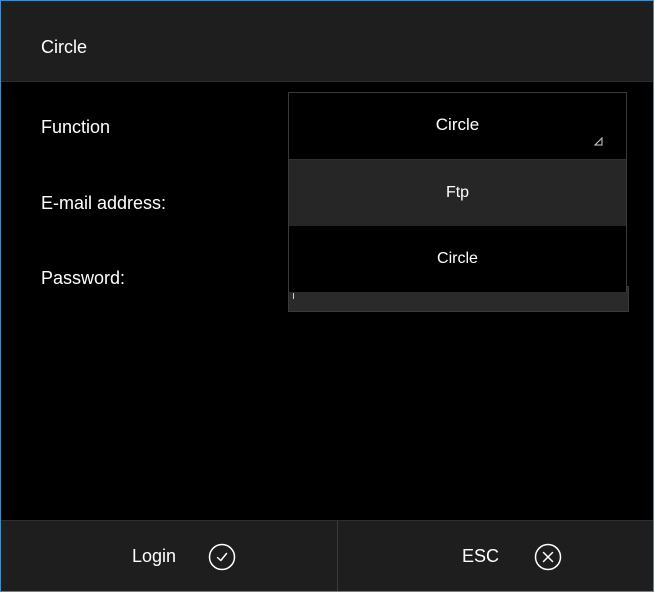 The image size is (654, 592). I want to click on dropdown-option-label: Circle, so click(457, 258).